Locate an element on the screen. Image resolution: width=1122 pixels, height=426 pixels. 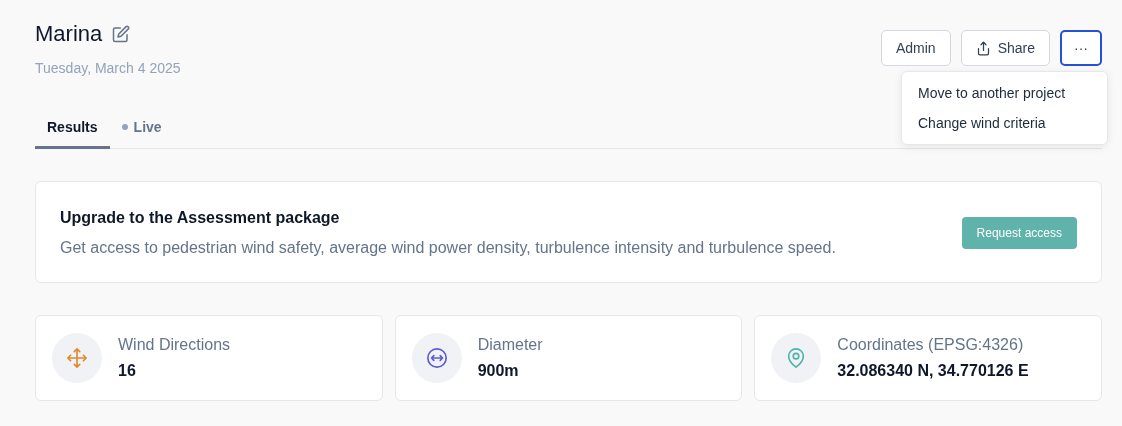
date-label: Tuesday, March 4 2025 is located at coordinates (108, 68).